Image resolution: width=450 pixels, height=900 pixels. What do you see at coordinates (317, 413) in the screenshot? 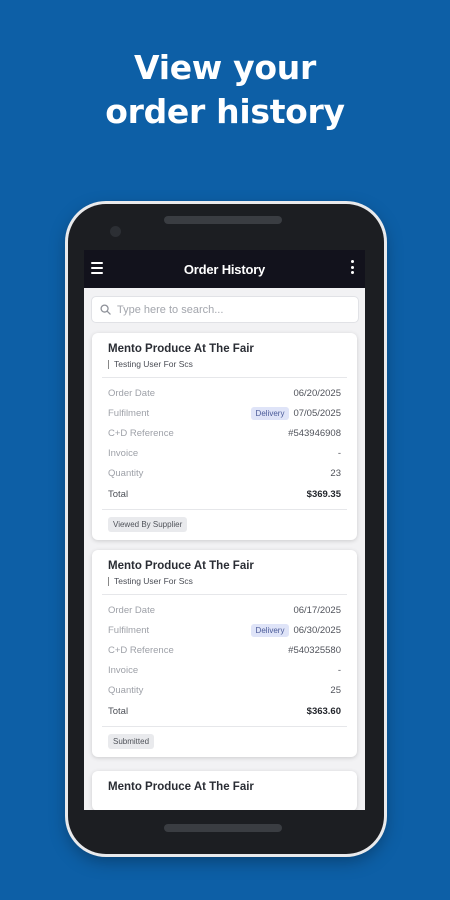
I see `fulfilment-date-value: 07/05/2025` at bounding box center [317, 413].